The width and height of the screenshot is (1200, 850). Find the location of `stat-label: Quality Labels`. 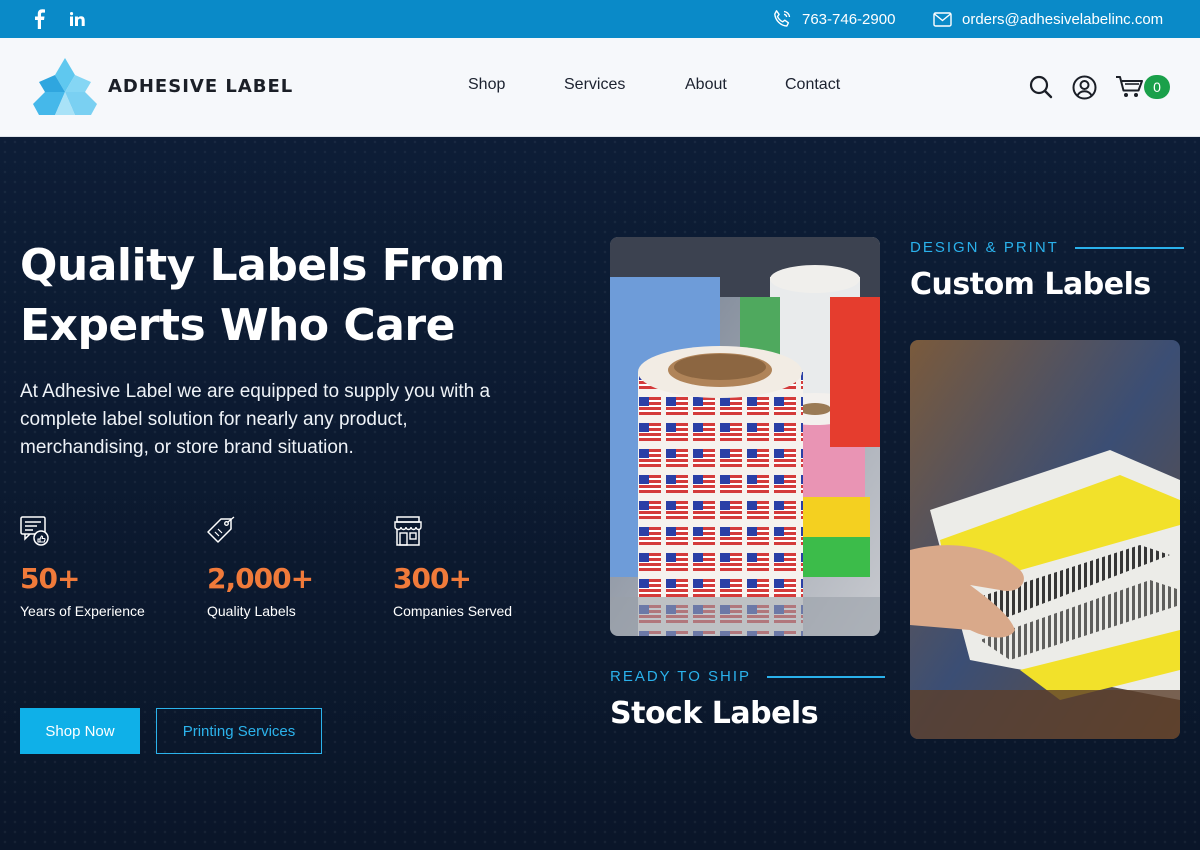

stat-label: Quality Labels is located at coordinates (251, 611).